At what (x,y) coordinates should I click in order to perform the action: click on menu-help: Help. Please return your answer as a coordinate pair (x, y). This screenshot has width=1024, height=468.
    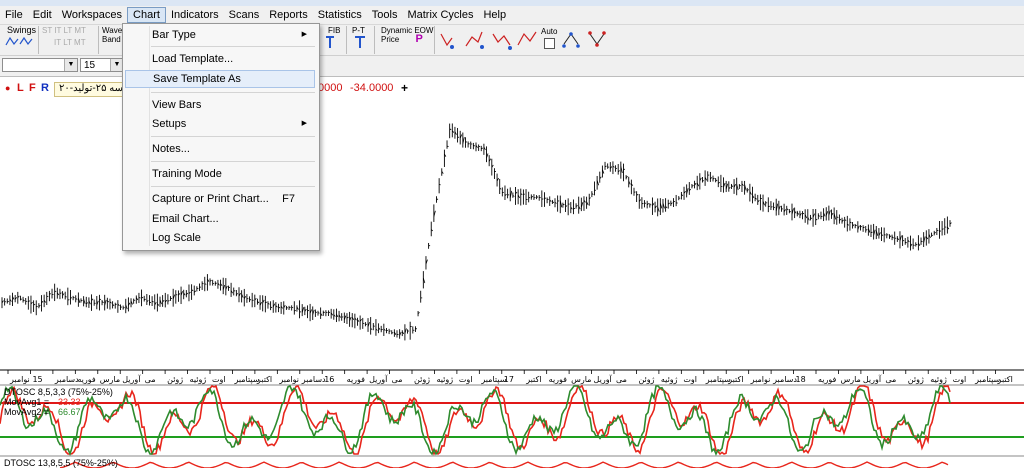
    Looking at the image, I should click on (494, 15).